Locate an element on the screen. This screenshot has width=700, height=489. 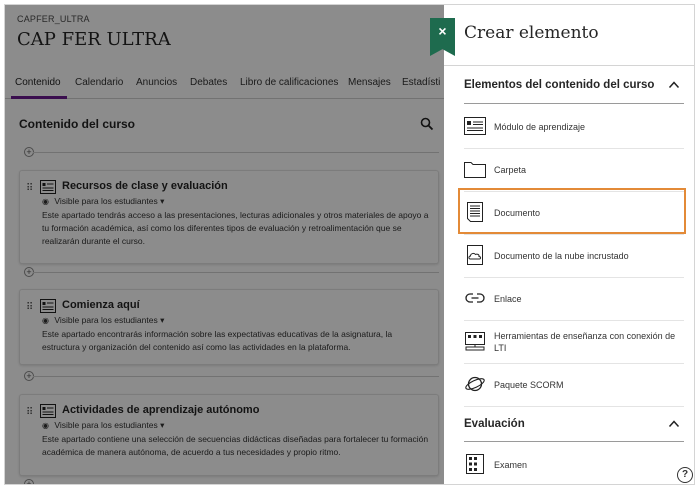
item-label: Documento de la nube incrustado is located at coordinates (561, 256).